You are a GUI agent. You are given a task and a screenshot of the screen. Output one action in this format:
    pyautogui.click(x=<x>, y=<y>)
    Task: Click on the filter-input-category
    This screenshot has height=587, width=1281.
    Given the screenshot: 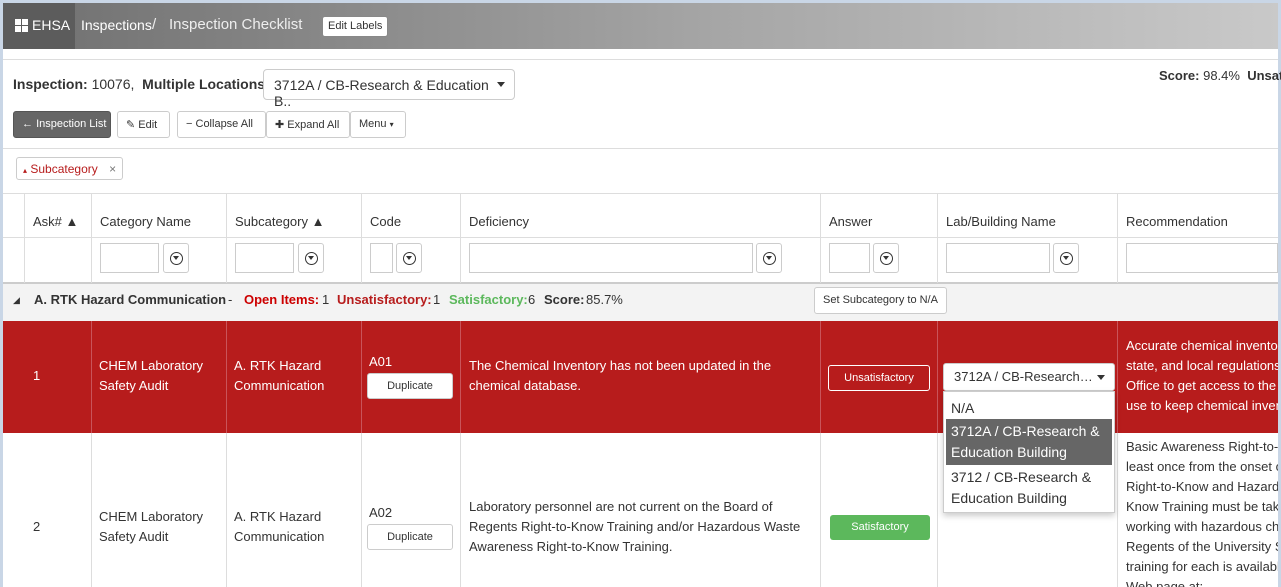 What is the action you would take?
    pyautogui.click(x=129, y=258)
    